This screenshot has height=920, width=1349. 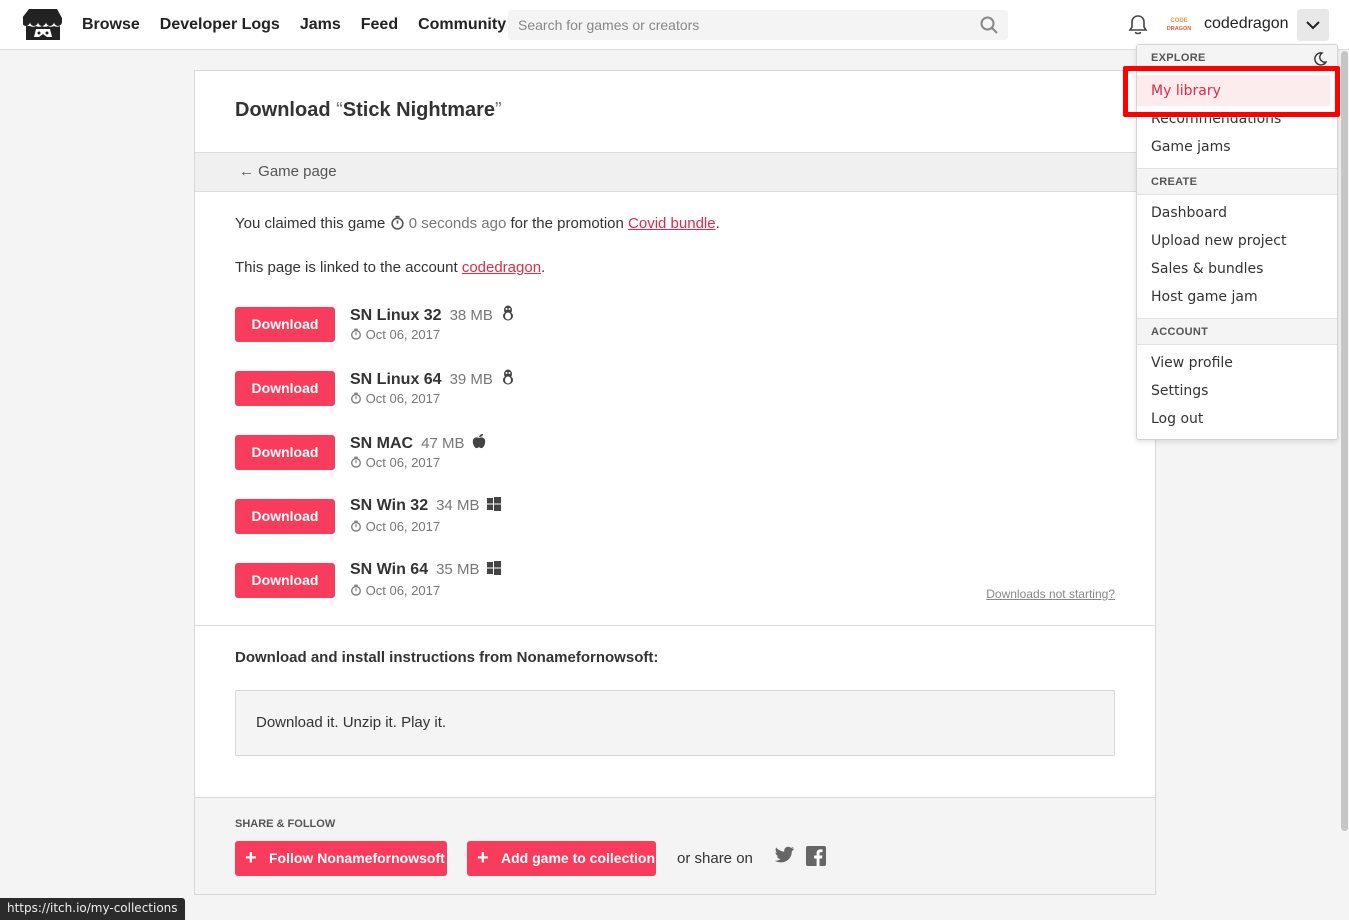 What do you see at coordinates (675, 580) in the screenshot?
I see `upload-row: Download SN Win 64 35 MB Oct 06, 2017` at bounding box center [675, 580].